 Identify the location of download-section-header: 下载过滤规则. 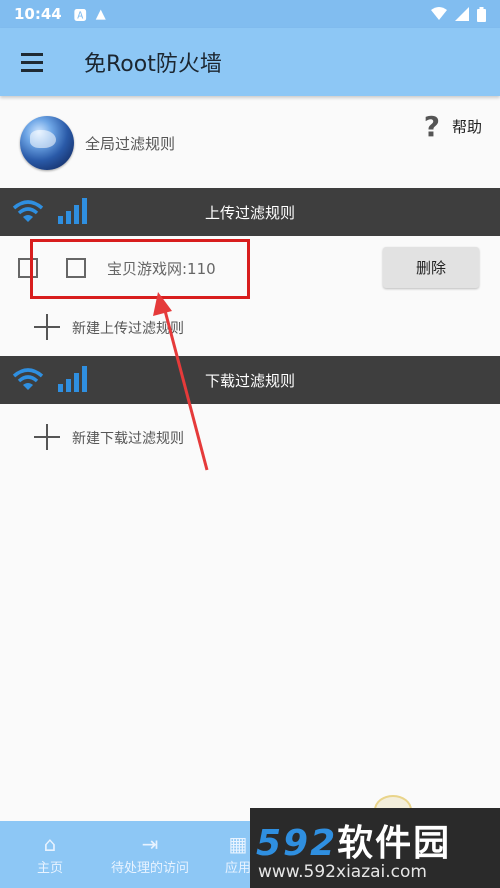
(250, 380).